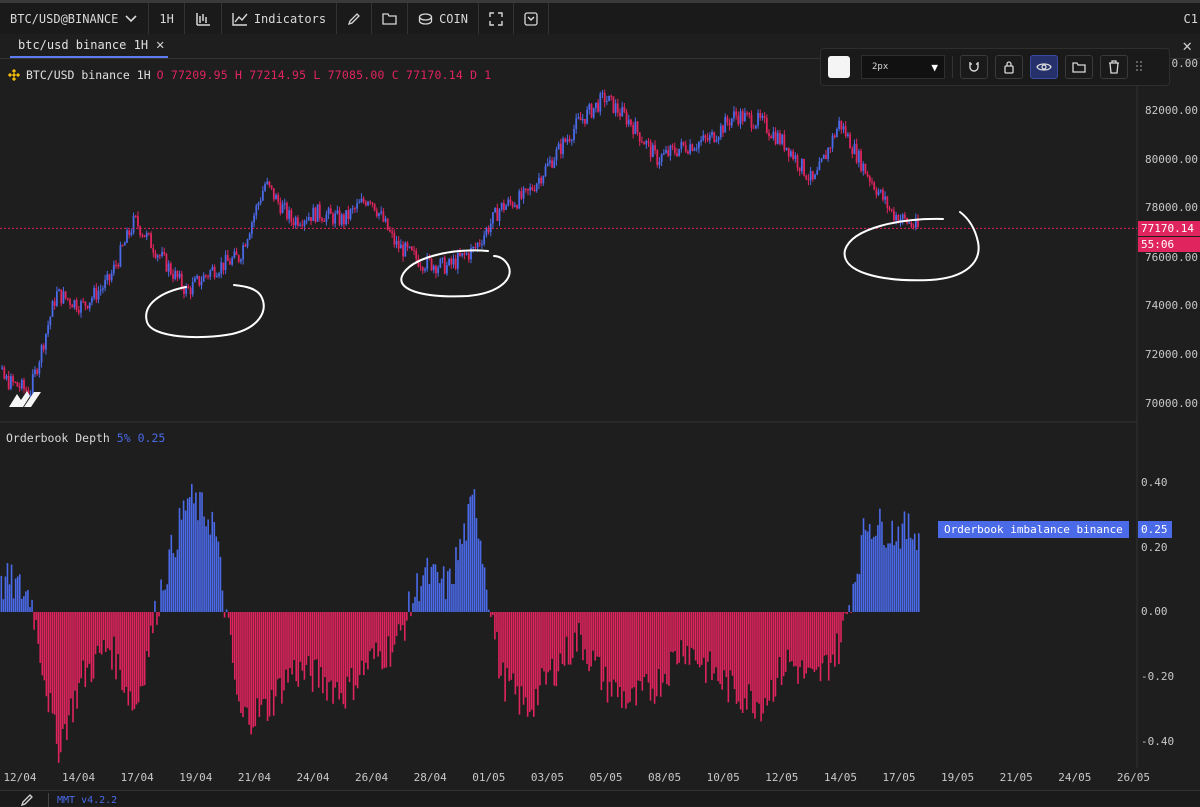  What do you see at coordinates (600, 798) in the screenshot?
I see `bottom-bar: MMT v4.2.2` at bounding box center [600, 798].